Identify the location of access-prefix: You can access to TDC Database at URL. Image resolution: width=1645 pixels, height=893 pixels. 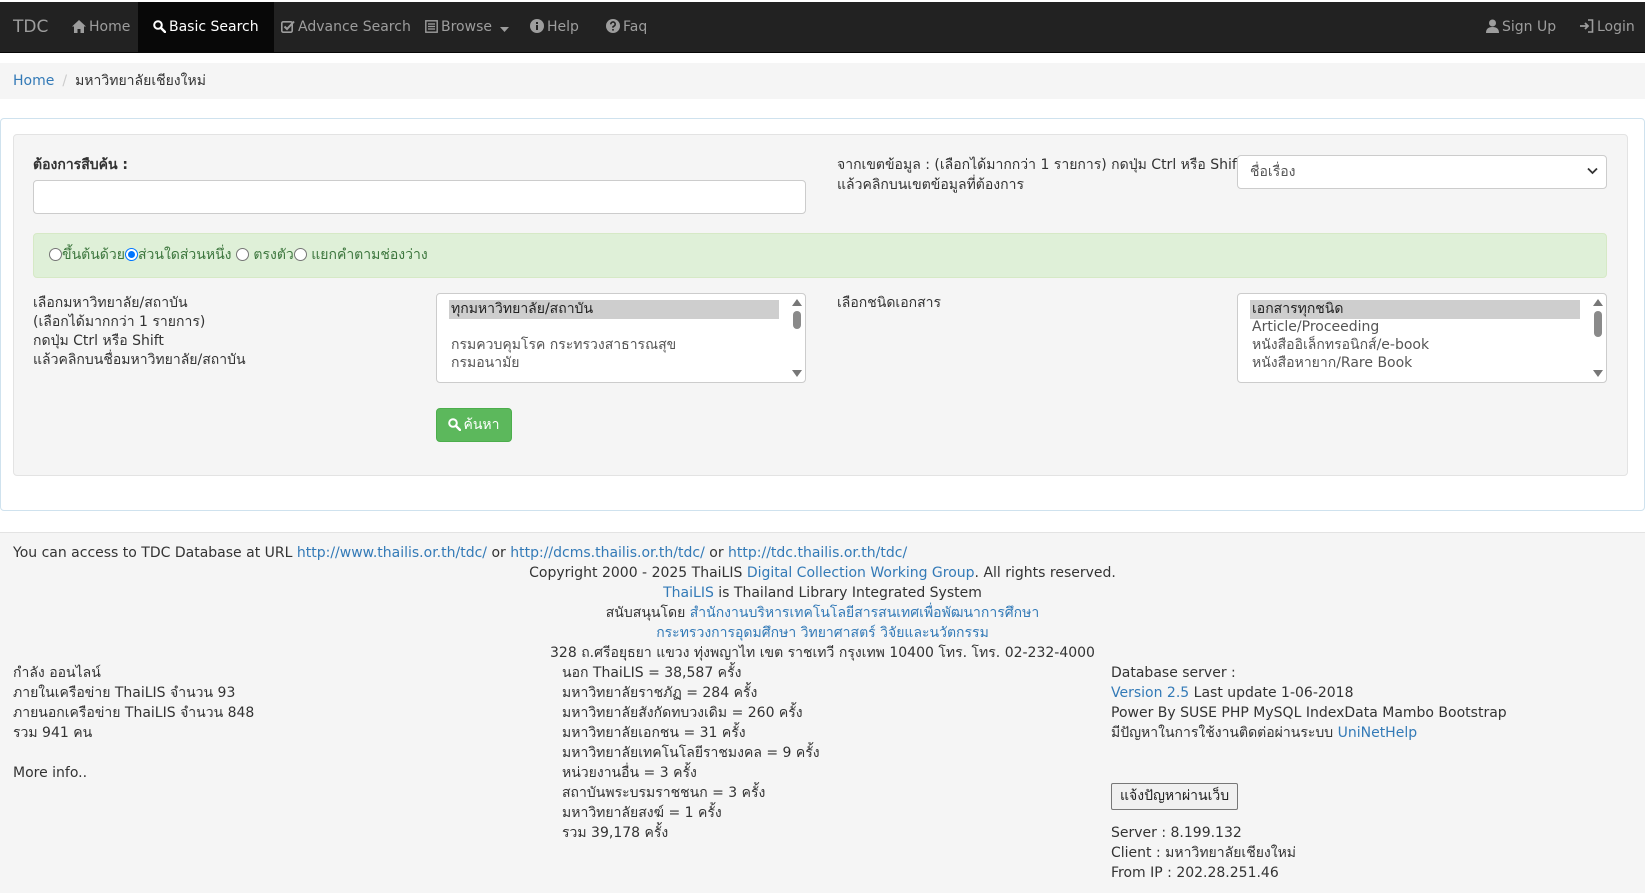
(155, 553).